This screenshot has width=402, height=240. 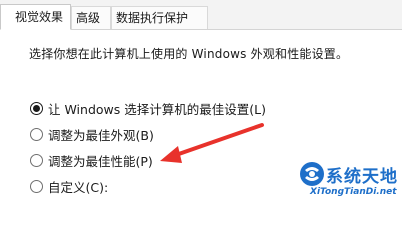 What do you see at coordinates (91, 17) in the screenshot?
I see `tab-advanced: 高级` at bounding box center [91, 17].